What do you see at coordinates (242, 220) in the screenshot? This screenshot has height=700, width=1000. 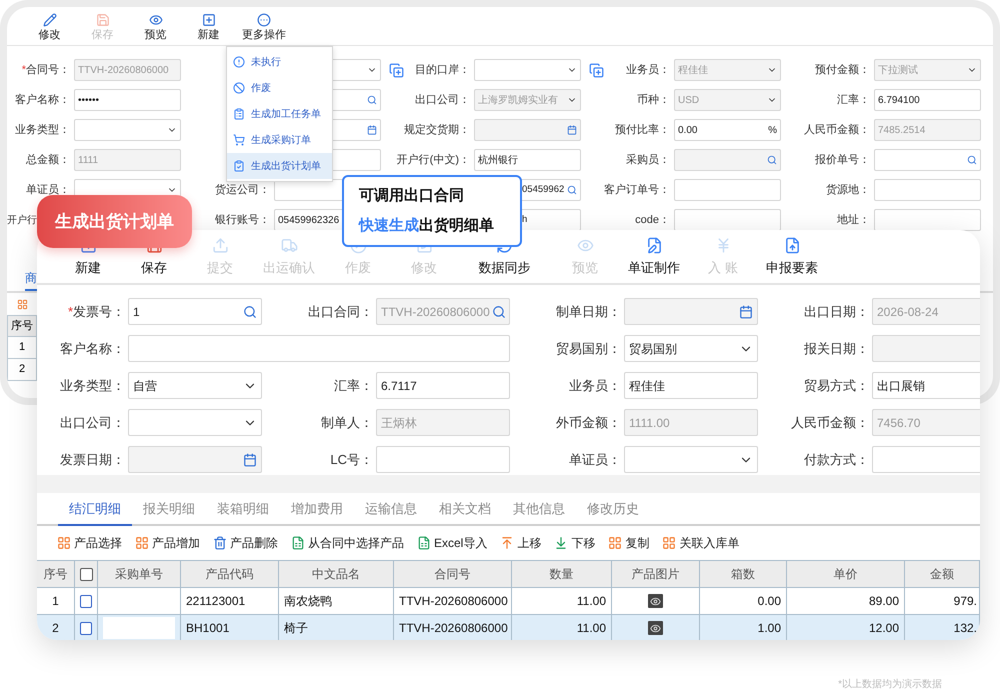 I see `field-label: 银行账号：` at bounding box center [242, 220].